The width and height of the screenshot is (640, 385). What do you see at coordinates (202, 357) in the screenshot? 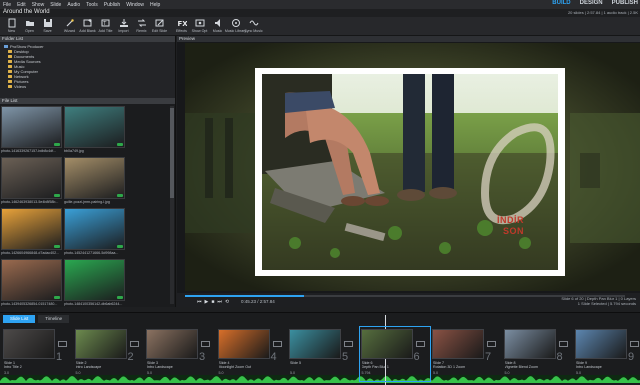
I see `slide-number: 3` at bounding box center [202, 357].